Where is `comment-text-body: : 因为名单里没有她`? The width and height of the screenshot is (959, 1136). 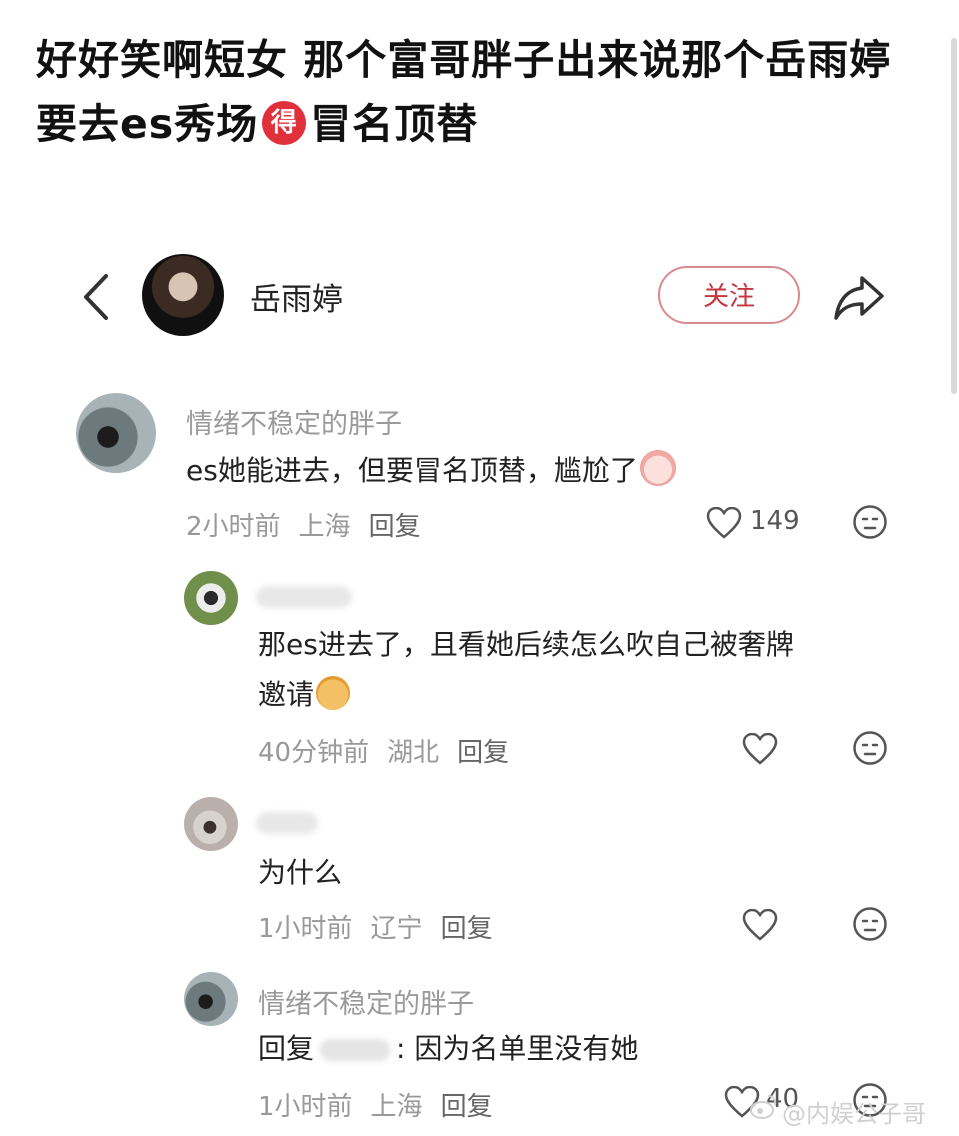 comment-text-body: : 因为名单里没有她 is located at coordinates (517, 1048).